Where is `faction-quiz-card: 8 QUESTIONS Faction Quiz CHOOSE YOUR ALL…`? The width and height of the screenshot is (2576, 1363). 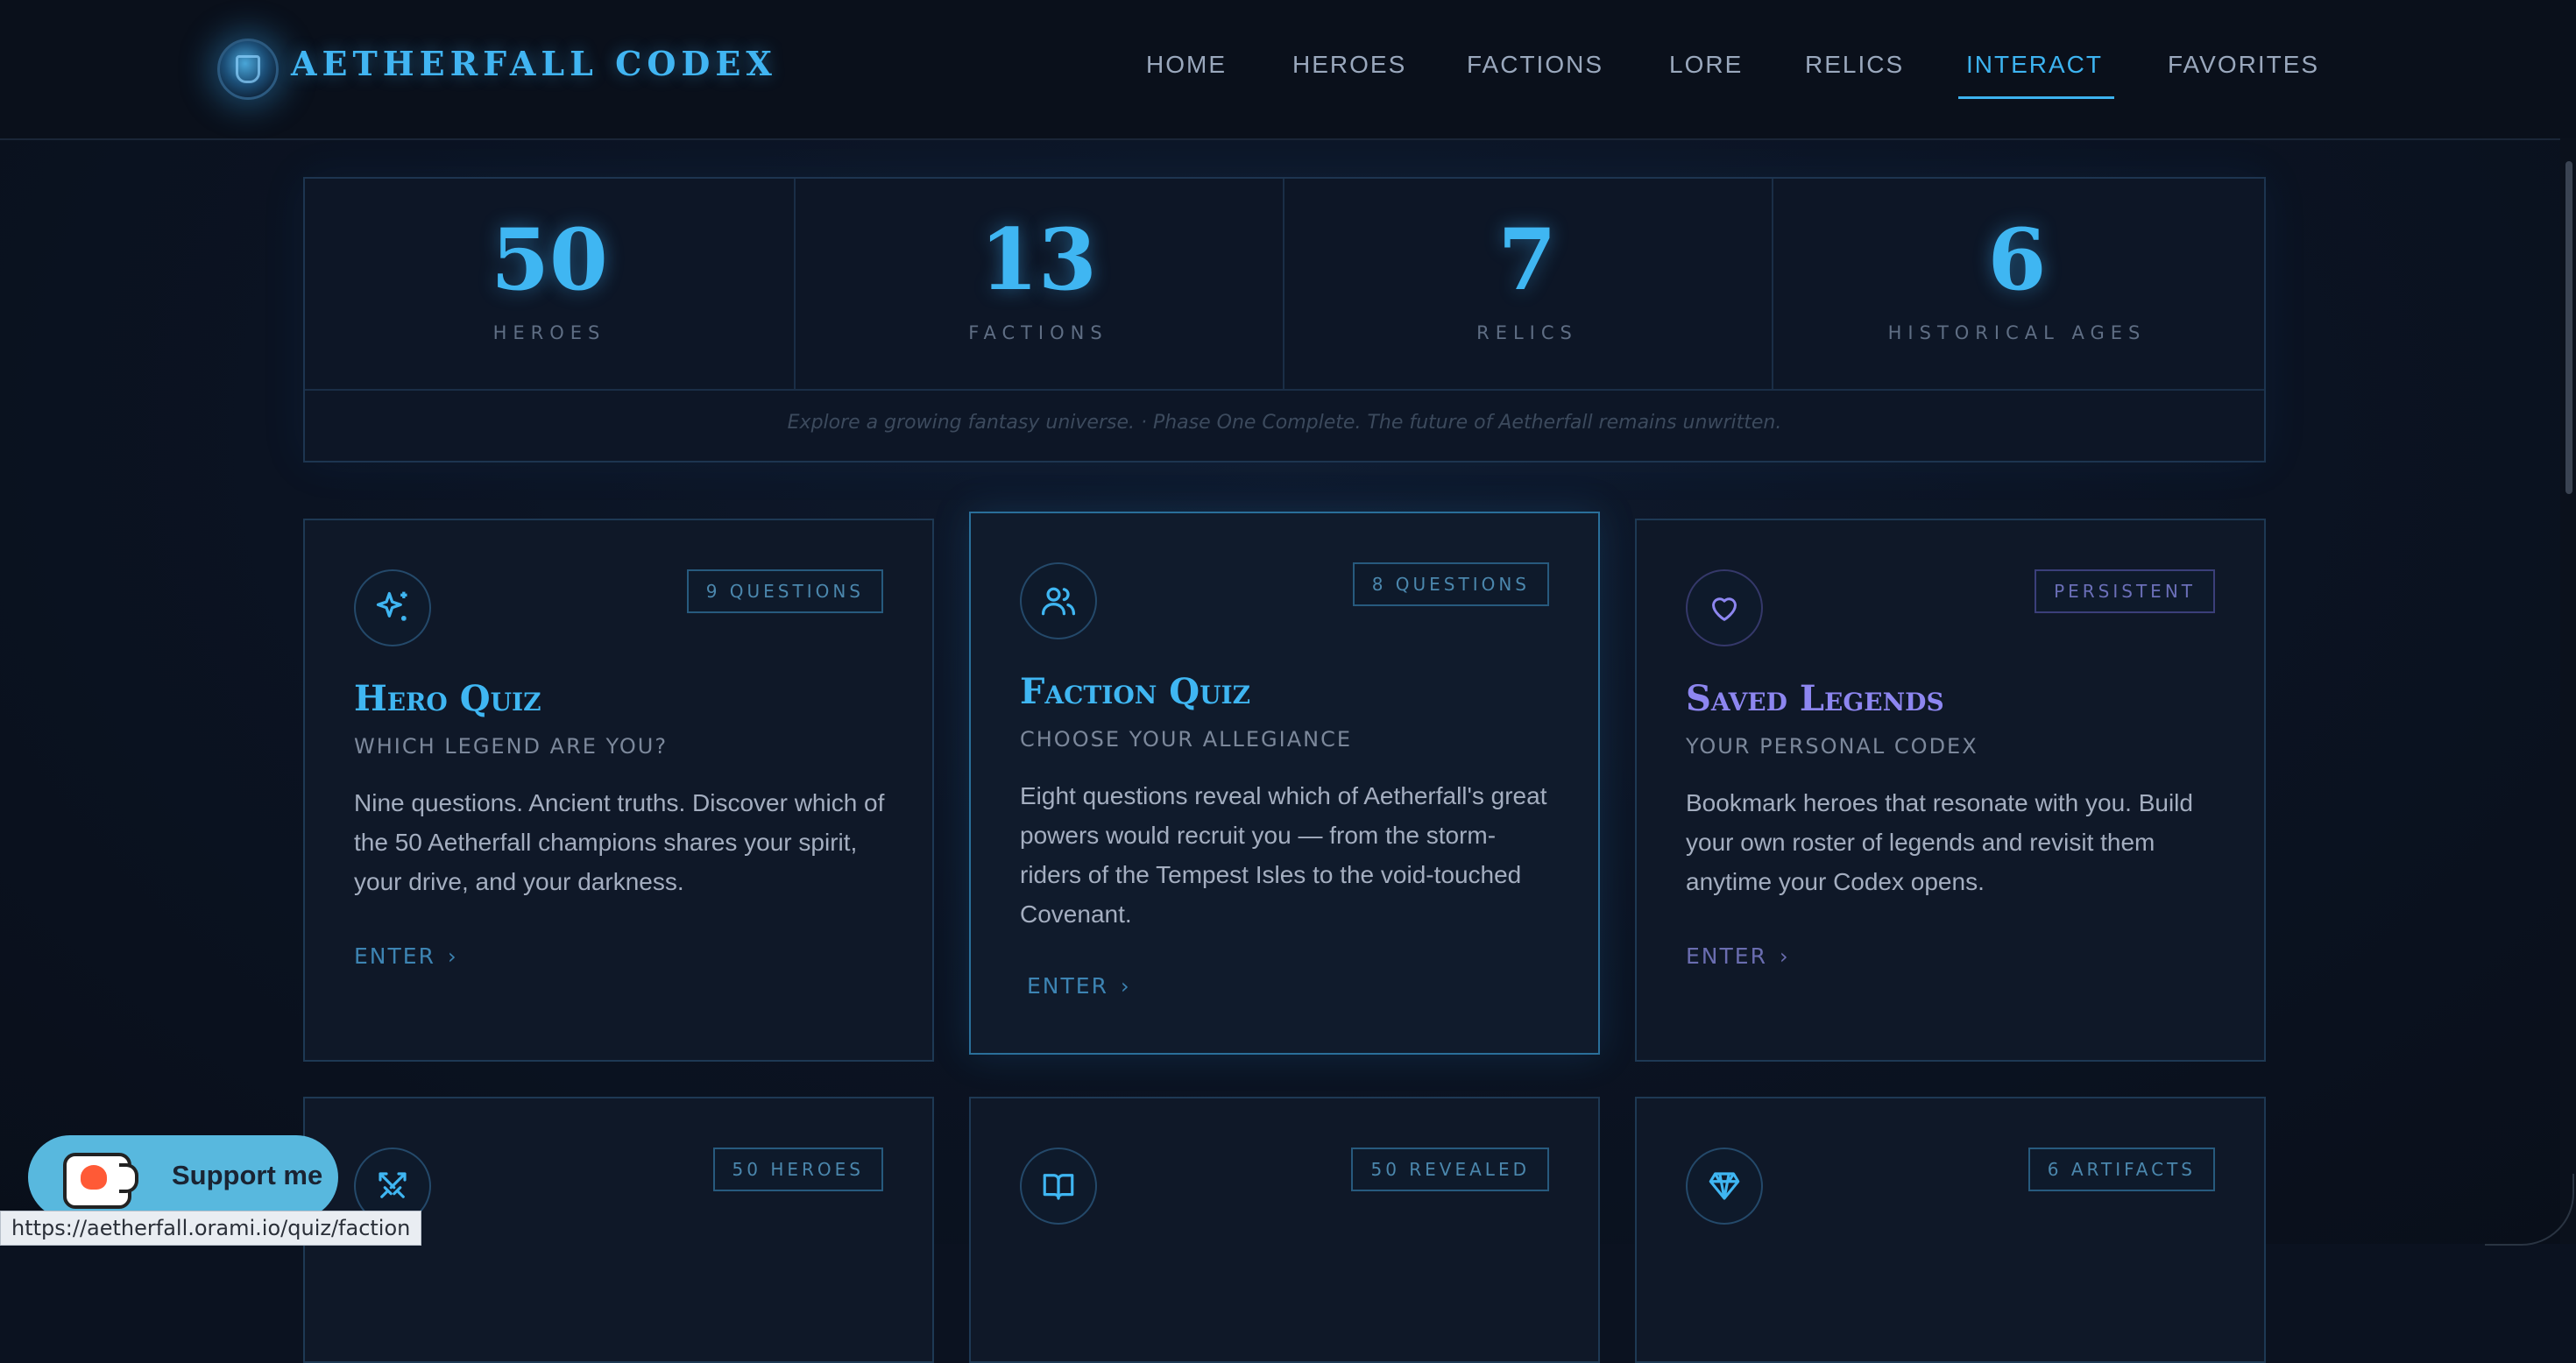 faction-quiz-card: 8 QUESTIONS Faction Quiz CHOOSE YOUR ALL… is located at coordinates (1284, 784).